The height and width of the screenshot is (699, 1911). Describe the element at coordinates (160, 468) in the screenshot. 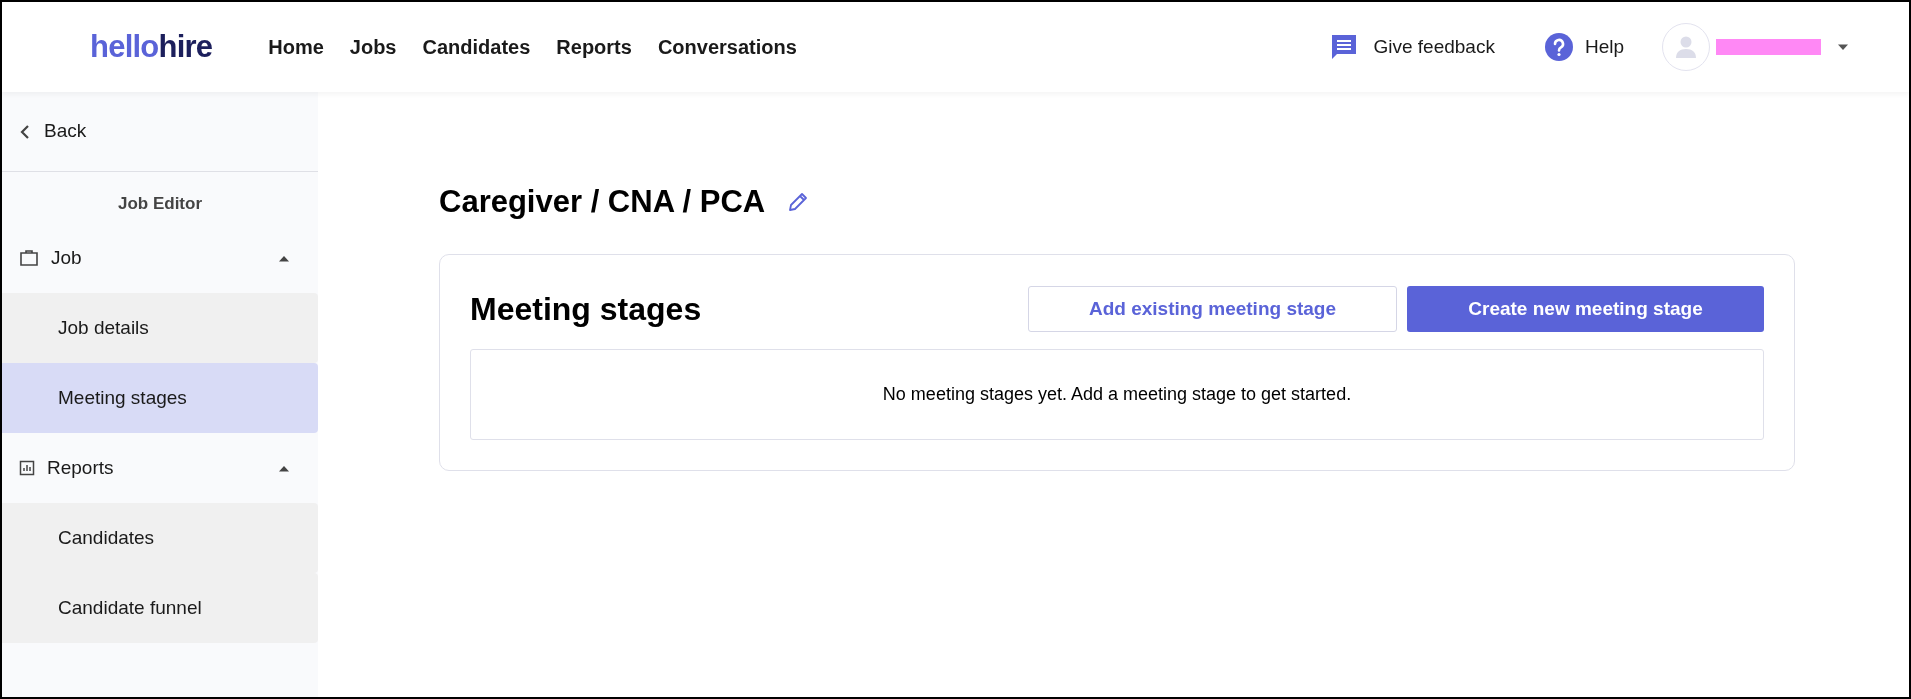

I see `section-header: Reports` at that location.